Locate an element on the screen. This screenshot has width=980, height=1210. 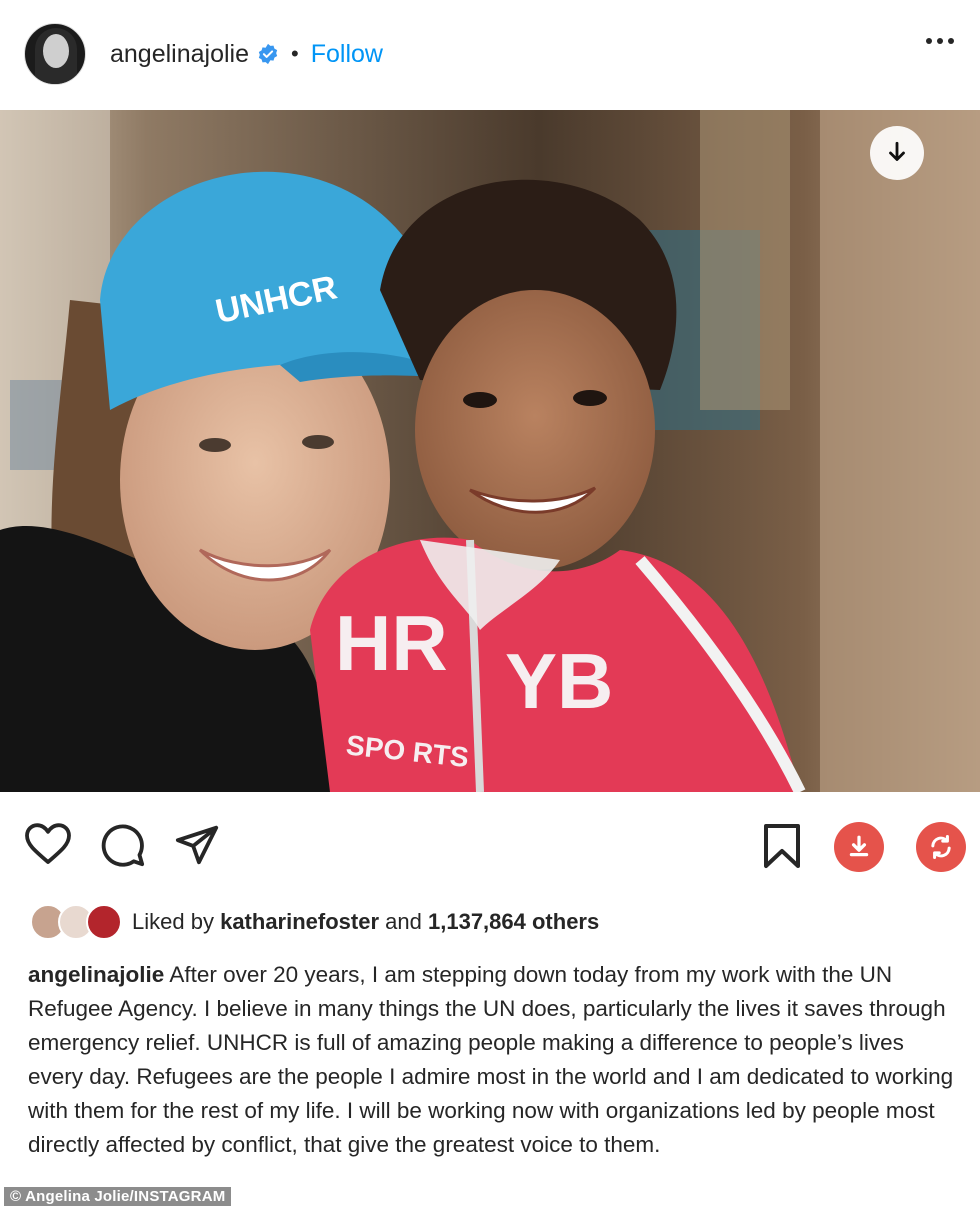
share-icon is located at coordinates (197, 845).